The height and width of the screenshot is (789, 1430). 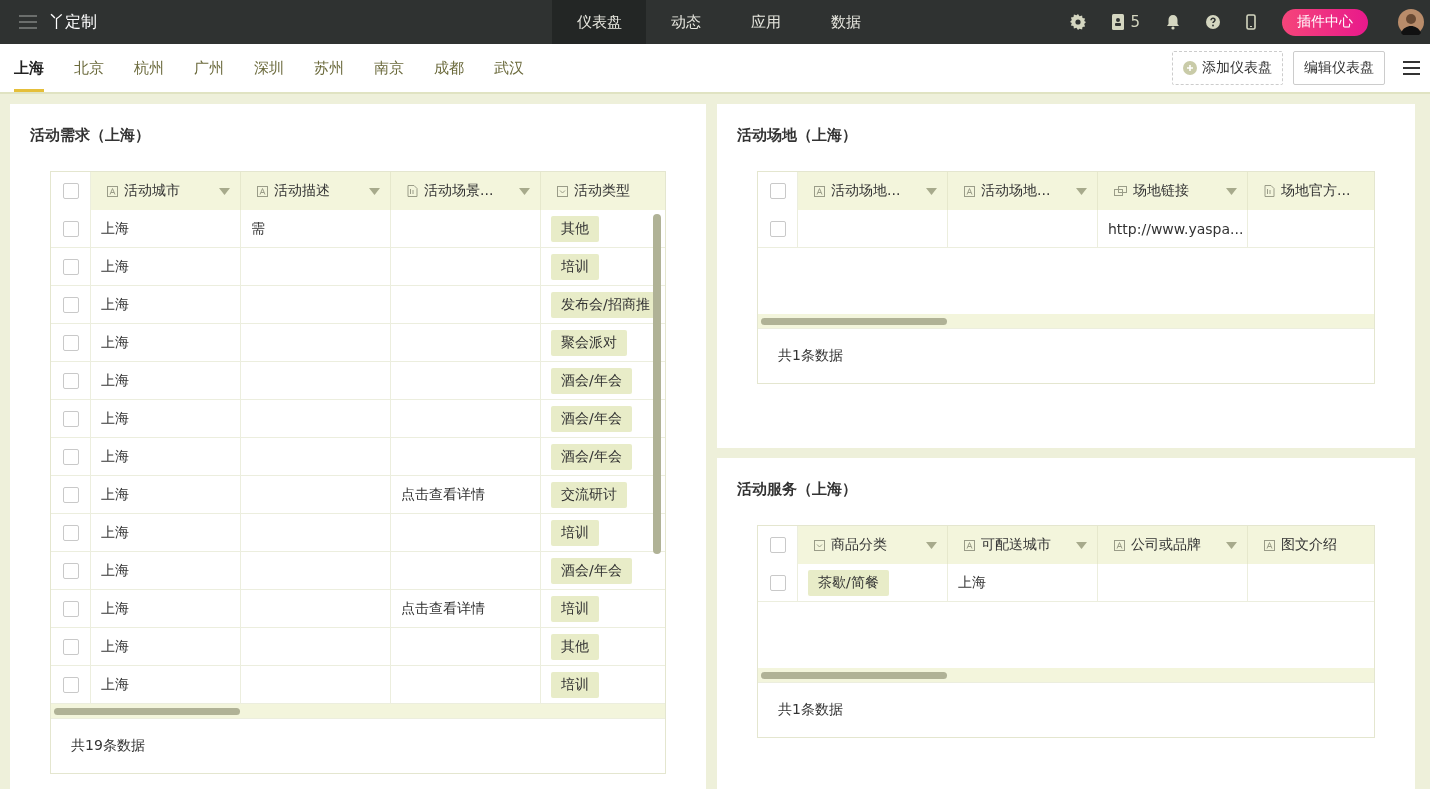 I want to click on plugin-center-button: 插件中心, so click(x=1325, y=22).